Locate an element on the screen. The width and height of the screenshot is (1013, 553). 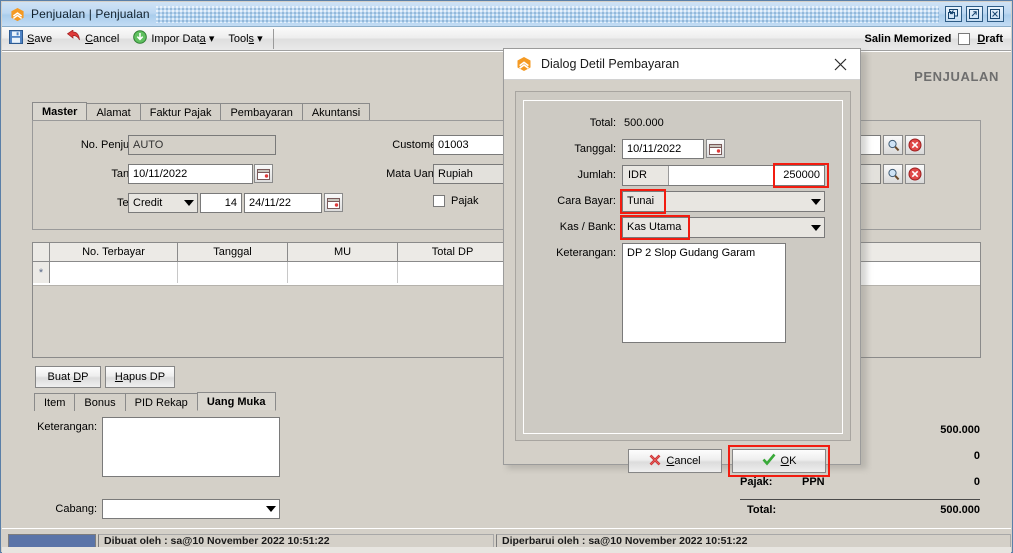
buat-dp-button: Buat DP is located at coordinates (68, 377).